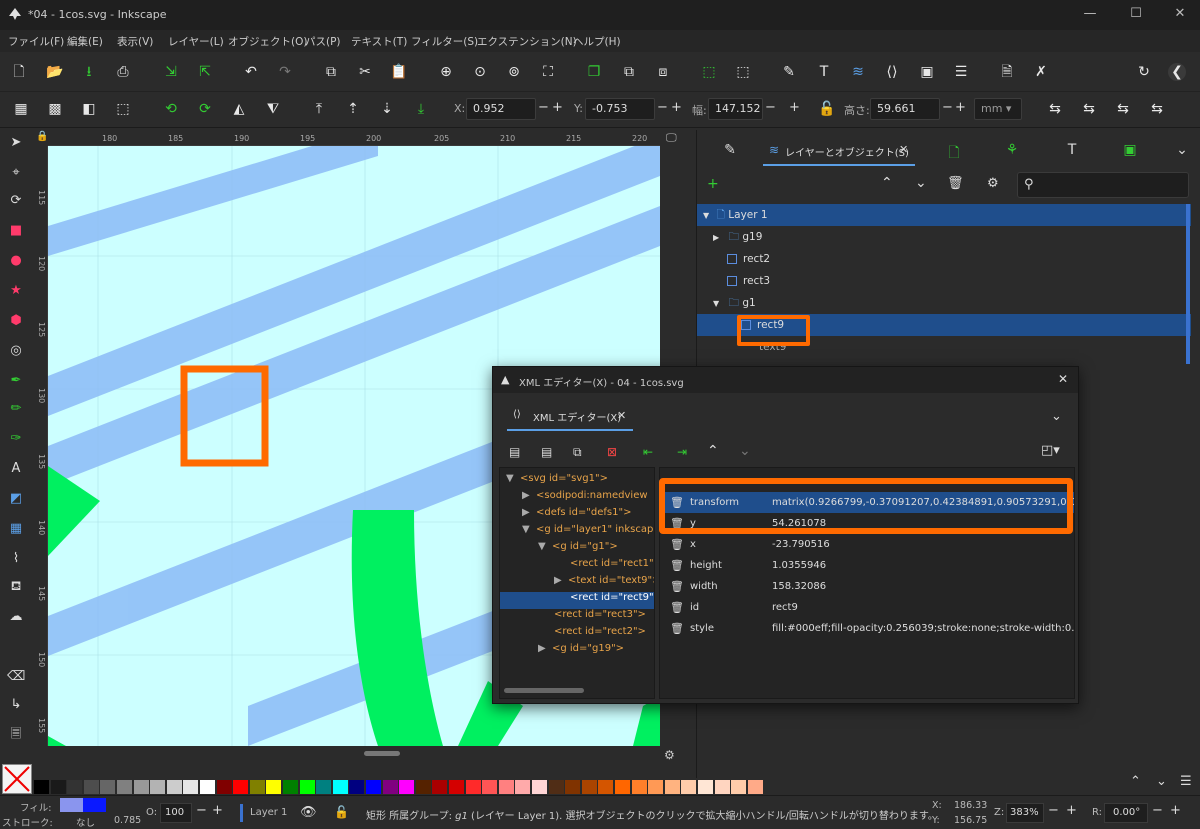 This screenshot has height=829, width=1200. Describe the element at coordinates (1175, 810) in the screenshot. I see `rotate-increment-icon: +` at that location.